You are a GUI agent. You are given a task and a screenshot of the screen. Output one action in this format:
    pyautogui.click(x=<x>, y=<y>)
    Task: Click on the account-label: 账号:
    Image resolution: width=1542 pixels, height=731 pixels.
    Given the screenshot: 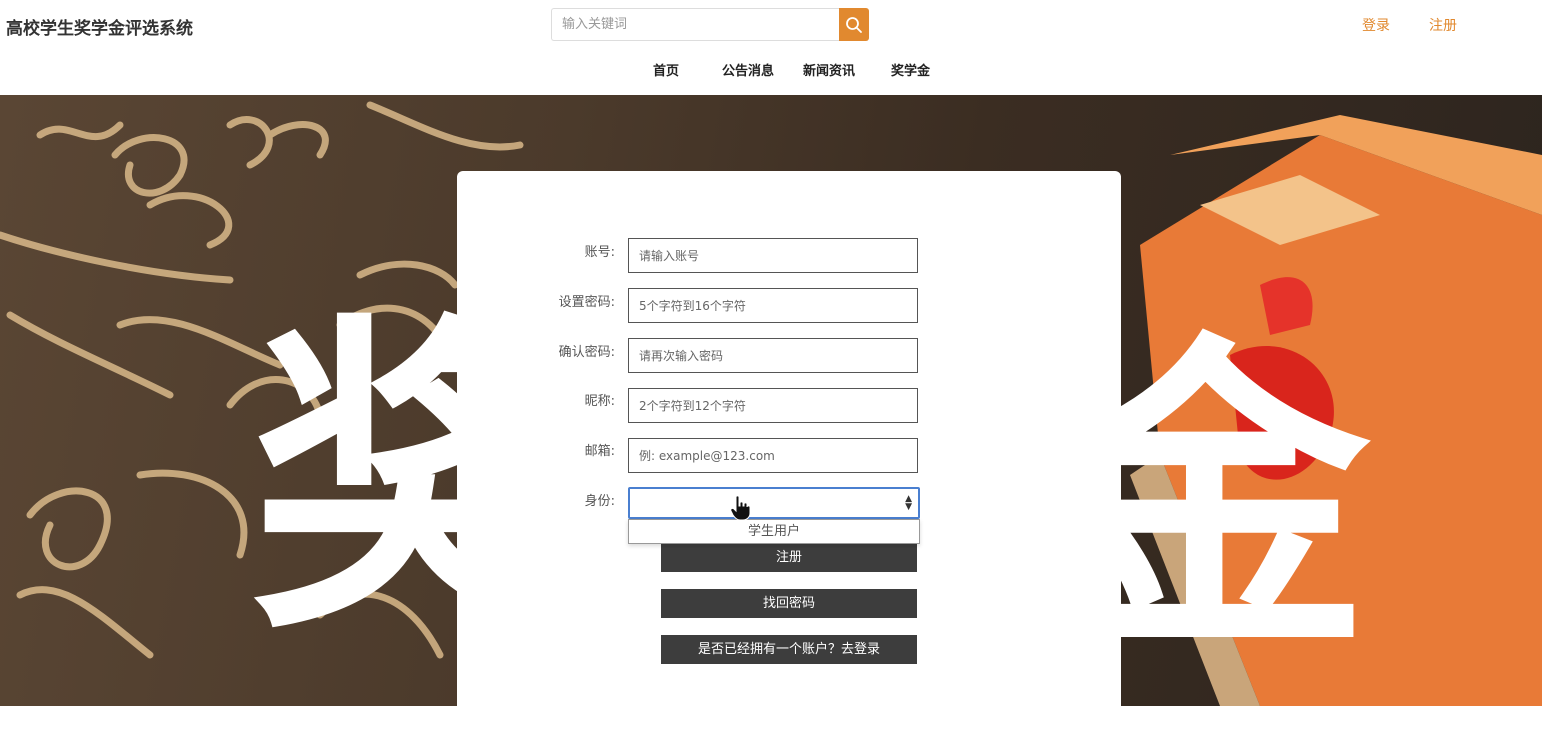 What is the action you would take?
    pyautogui.click(x=599, y=252)
    